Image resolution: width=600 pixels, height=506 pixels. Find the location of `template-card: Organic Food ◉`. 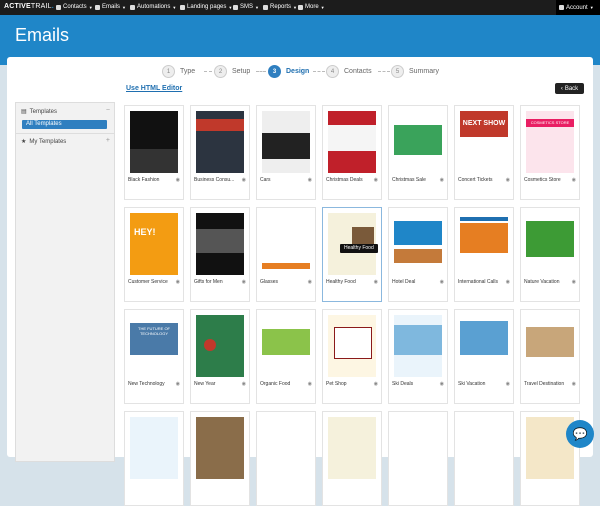

template-card: Organic Food ◉ is located at coordinates (286, 356).